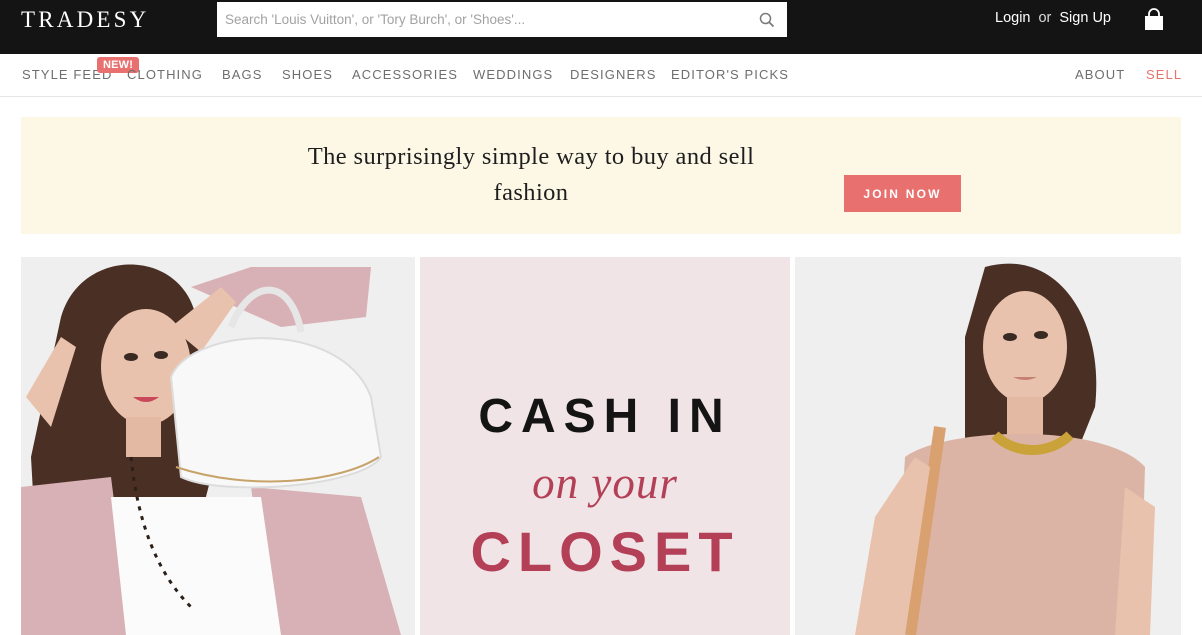 The image size is (1202, 635). What do you see at coordinates (1154, 20) in the screenshot?
I see `shopping-bag-icon` at bounding box center [1154, 20].